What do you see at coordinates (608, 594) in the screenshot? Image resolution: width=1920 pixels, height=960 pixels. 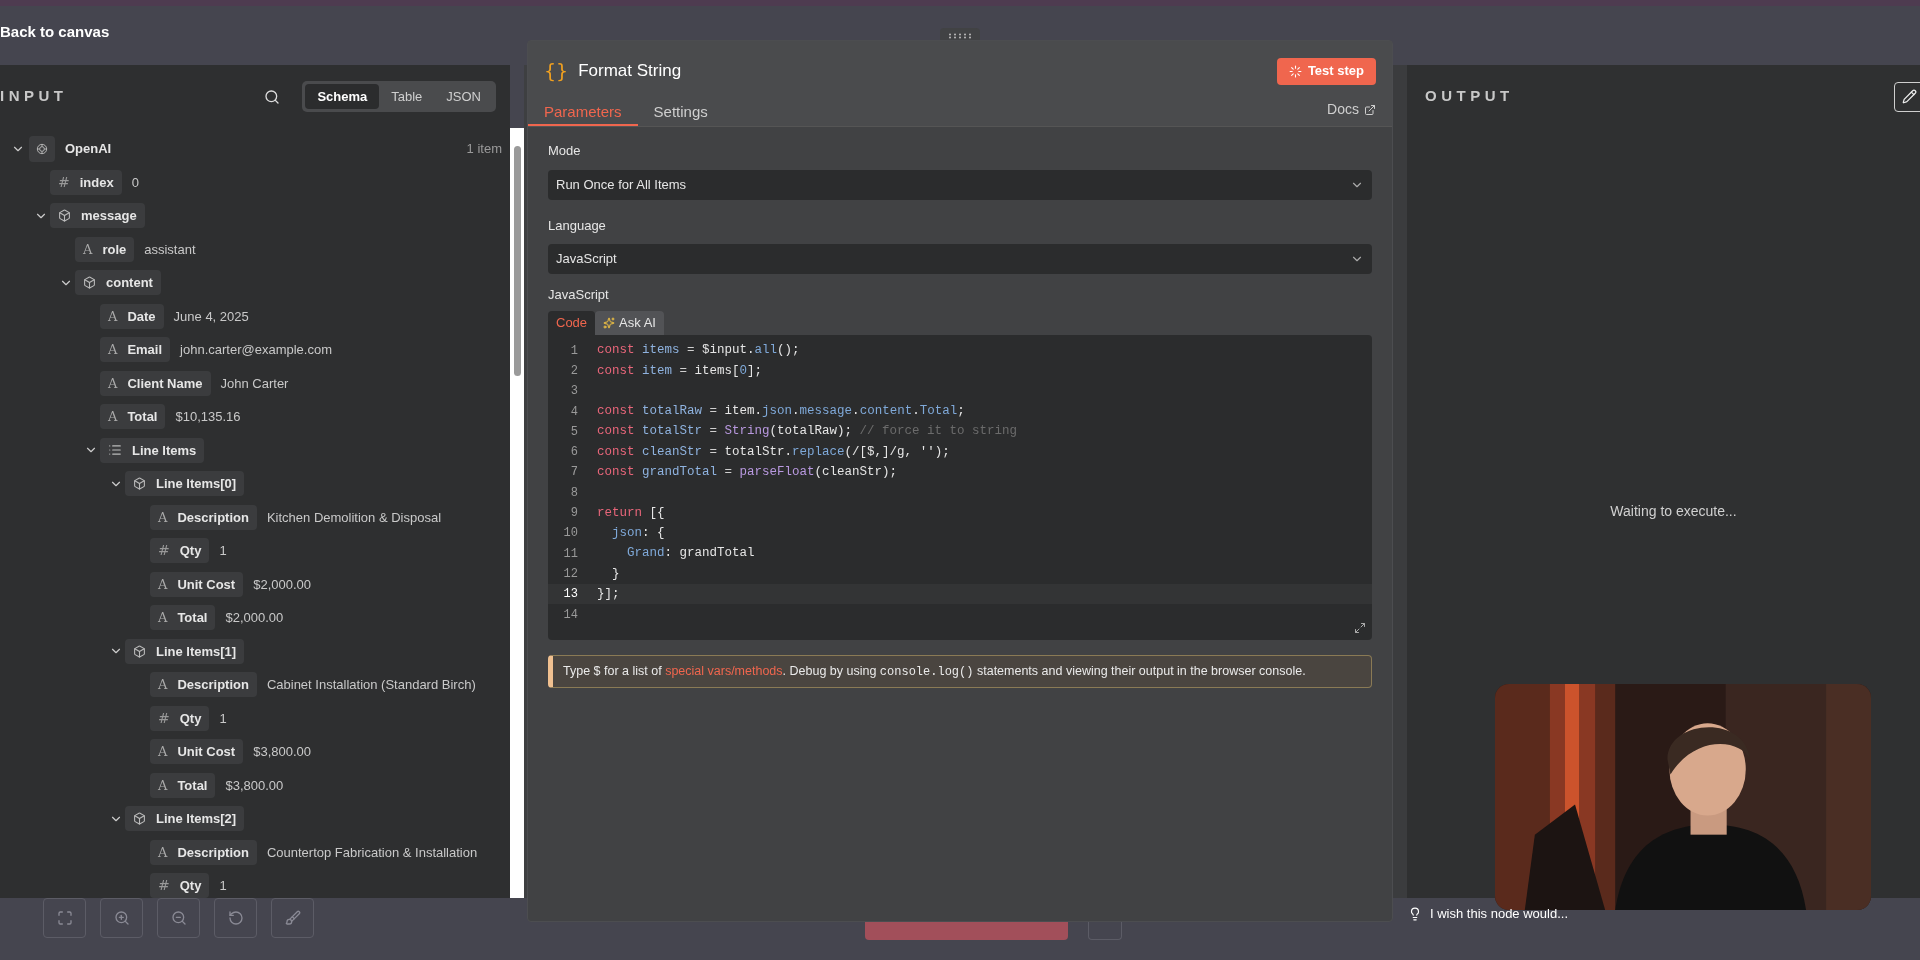 I see `code-line: }];` at bounding box center [608, 594].